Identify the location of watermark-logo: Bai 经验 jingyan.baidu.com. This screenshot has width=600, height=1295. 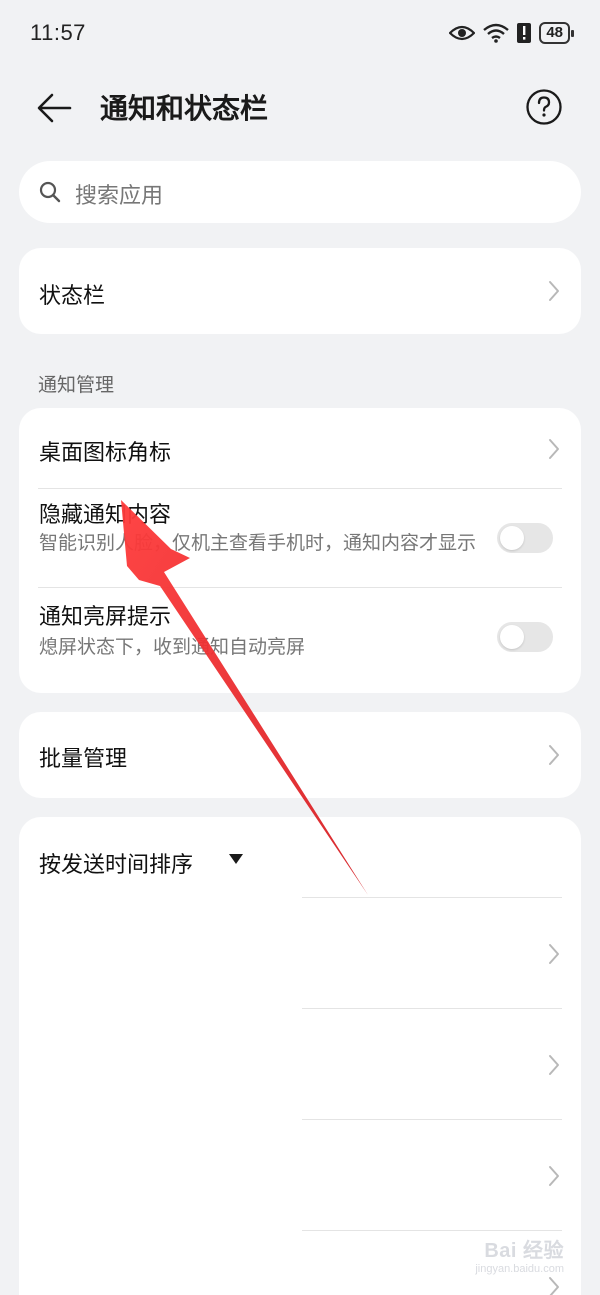
(519, 1254).